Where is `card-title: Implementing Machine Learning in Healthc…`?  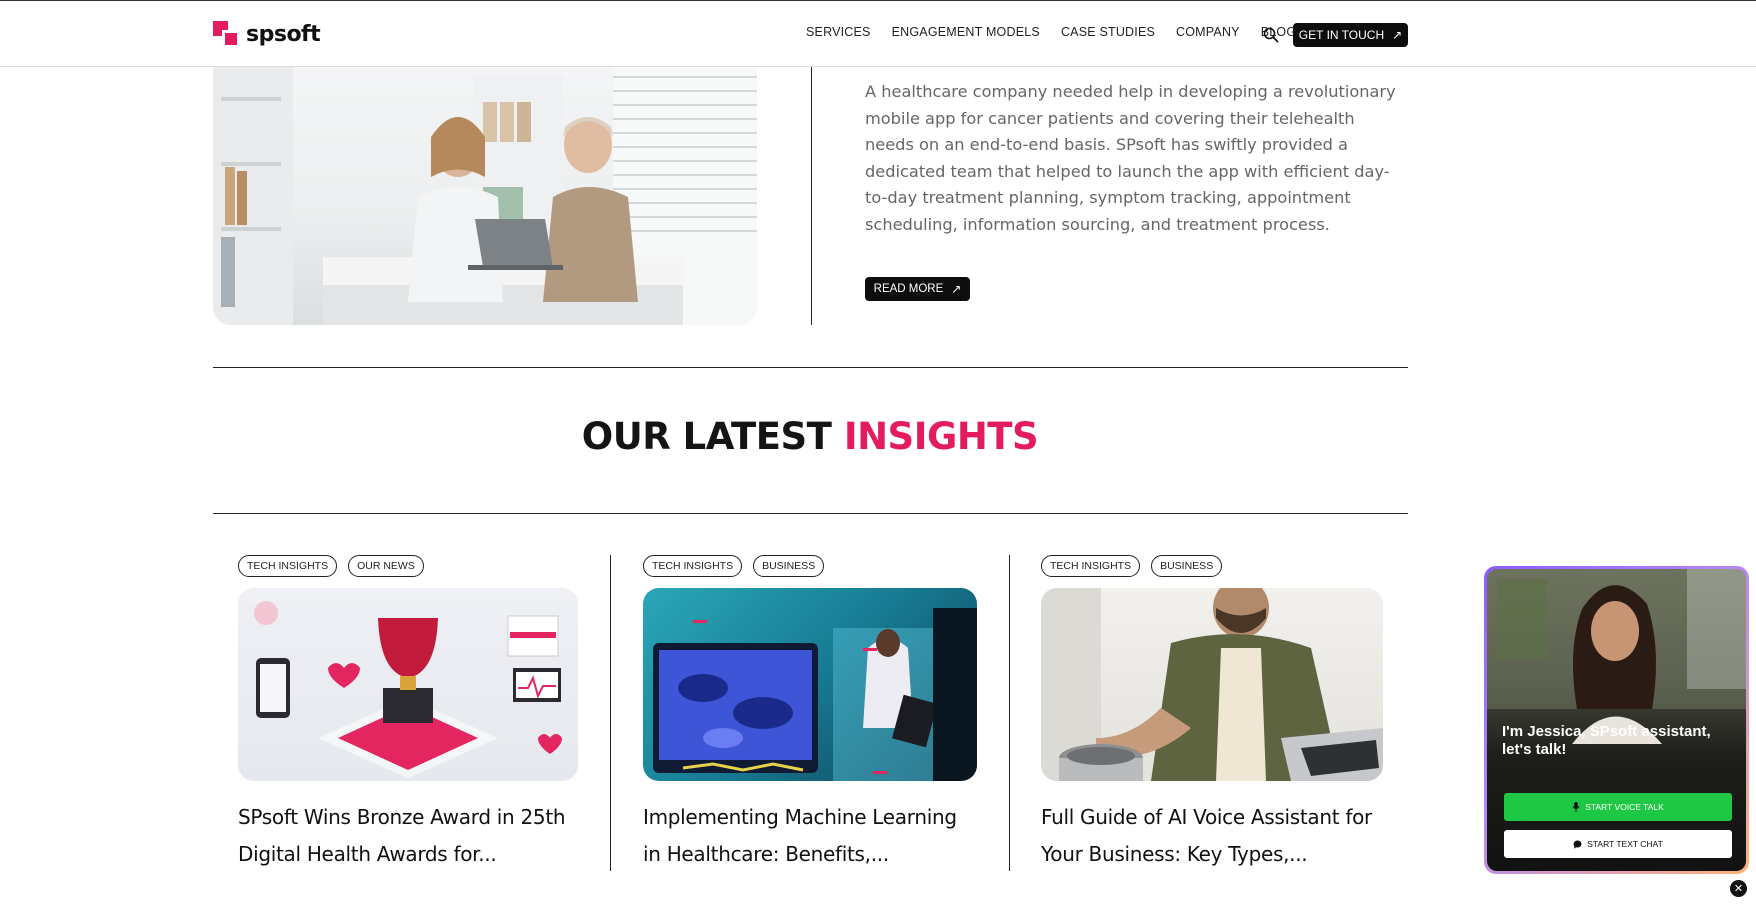 card-title: Implementing Machine Learning in Healthc… is located at coordinates (810, 836).